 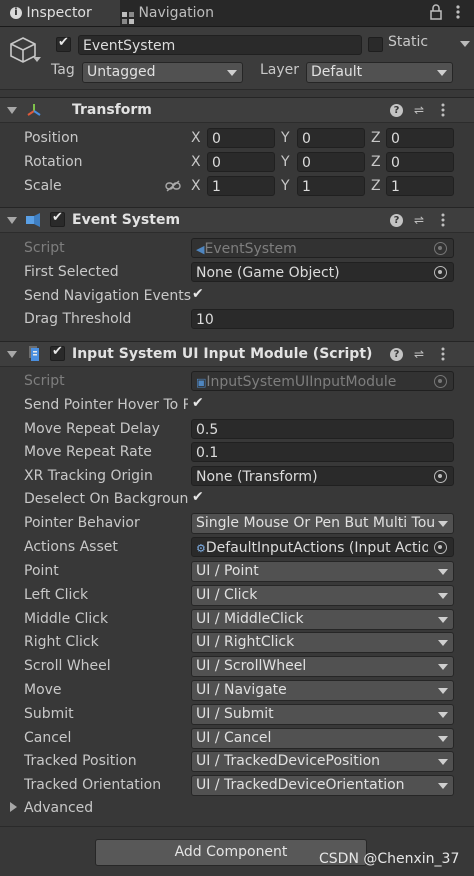 I want to click on move-repeat-delay-input: 0.5, so click(x=322, y=429).